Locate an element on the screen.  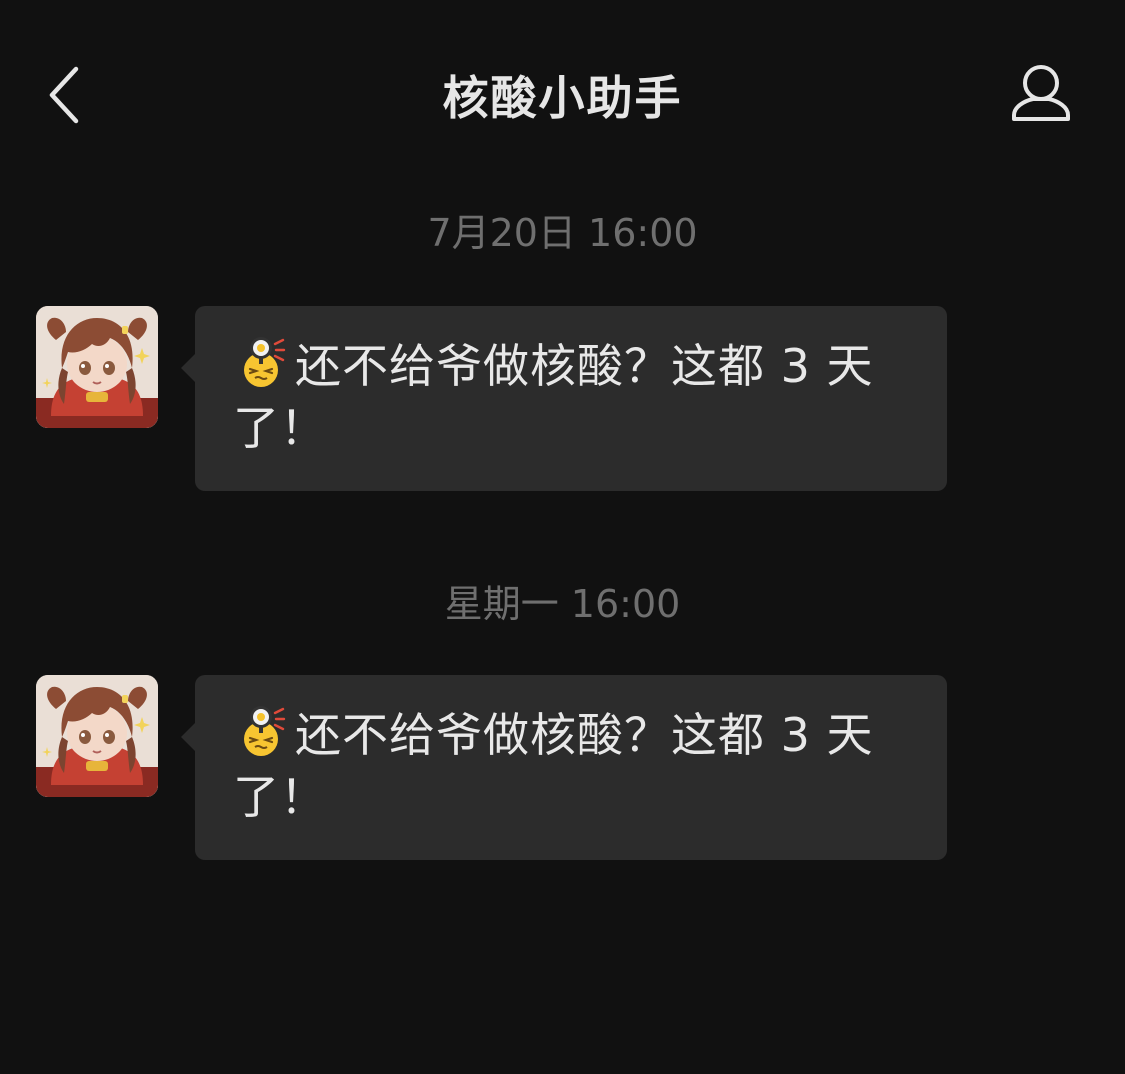
message-timestamp: 7月20日 16:00 is located at coordinates (562, 233).